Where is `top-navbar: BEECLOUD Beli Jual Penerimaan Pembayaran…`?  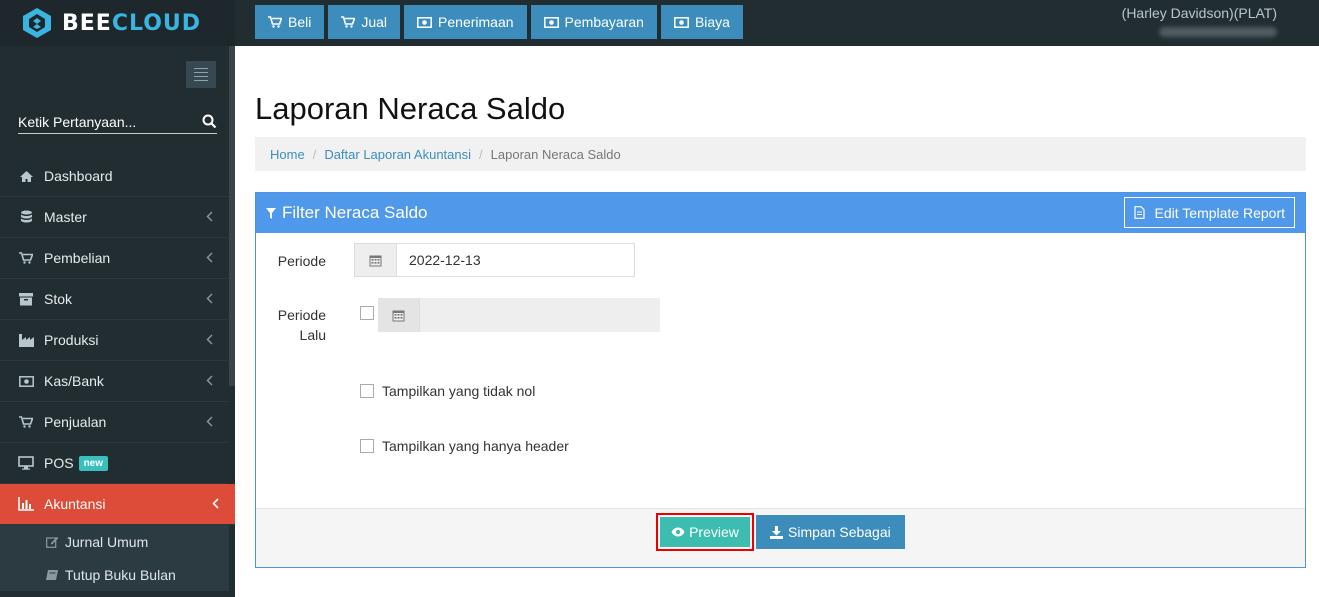 top-navbar: BEECLOUD Beli Jual Penerimaan Pembayaran… is located at coordinates (659, 23).